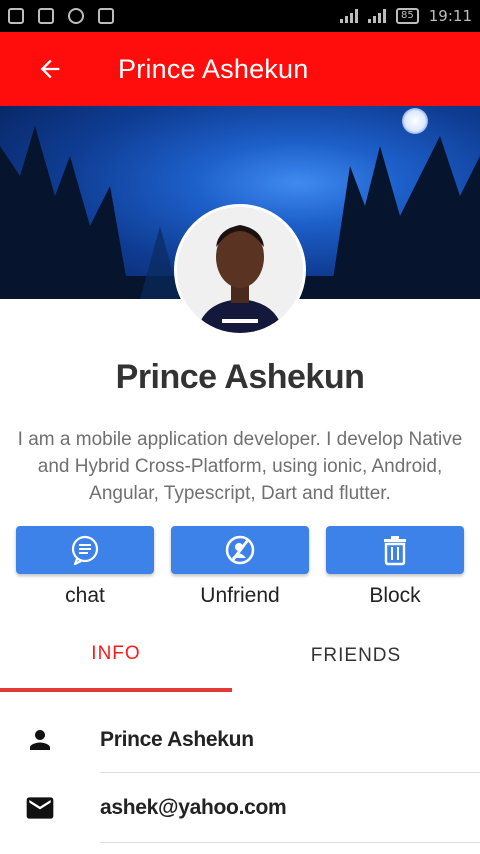  I want to click on info-row-name: Prince Ashekun, so click(240, 740).